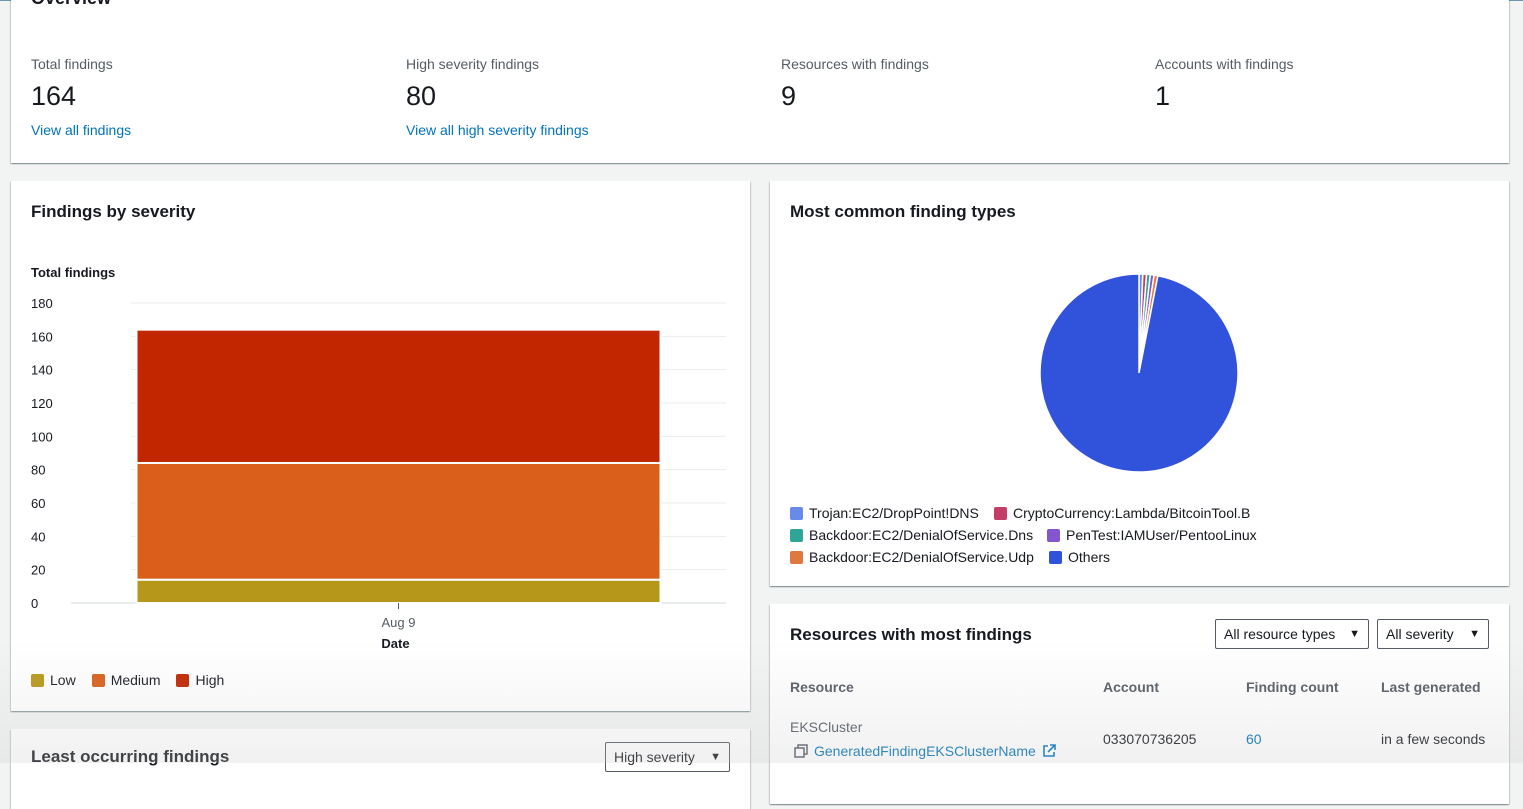 Image resolution: width=1523 pixels, height=809 pixels. I want to click on stat-resources: Resources with findings 9, so click(855, 84).